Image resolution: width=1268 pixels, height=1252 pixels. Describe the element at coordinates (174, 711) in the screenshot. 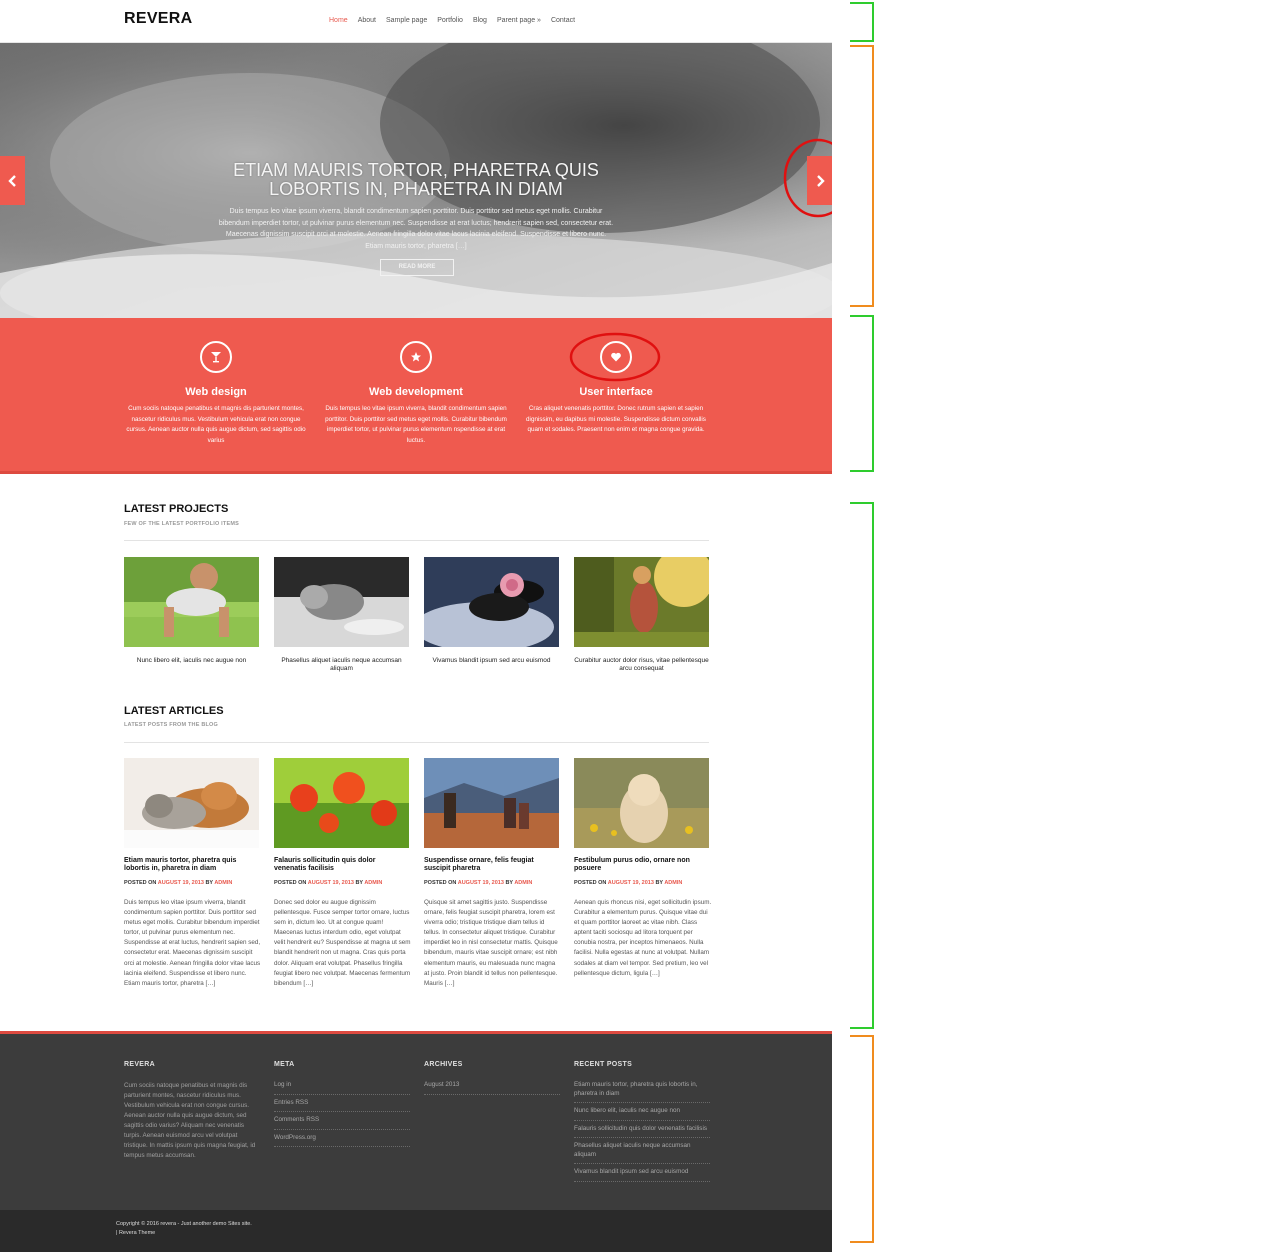

I see `articles-heading: LATEST ARTICLES` at that location.